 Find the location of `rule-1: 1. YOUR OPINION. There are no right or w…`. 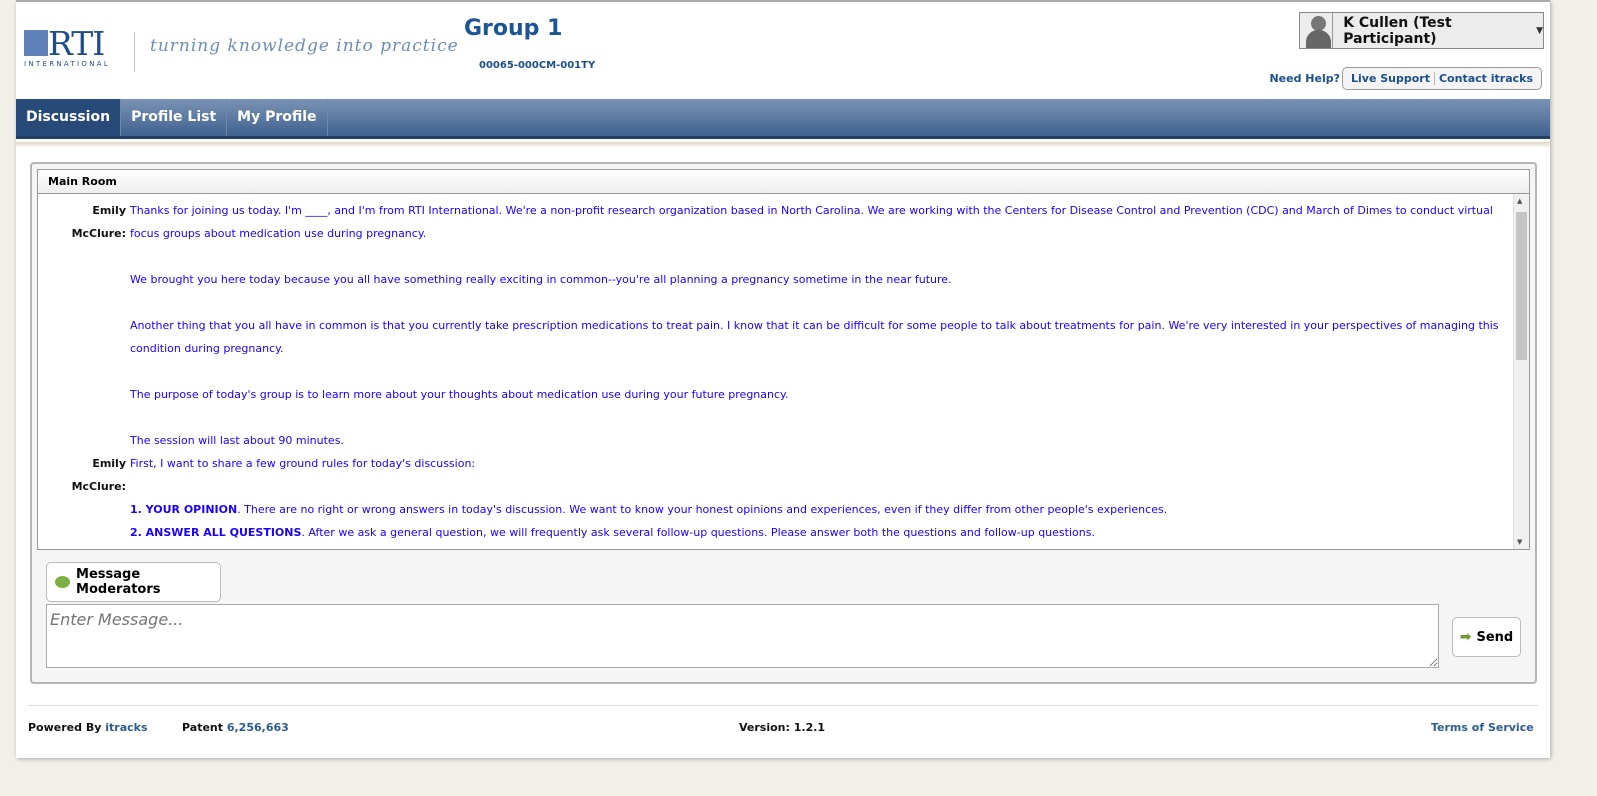

rule-1: 1. YOUR OPINION. There are no right or w… is located at coordinates (822, 509).